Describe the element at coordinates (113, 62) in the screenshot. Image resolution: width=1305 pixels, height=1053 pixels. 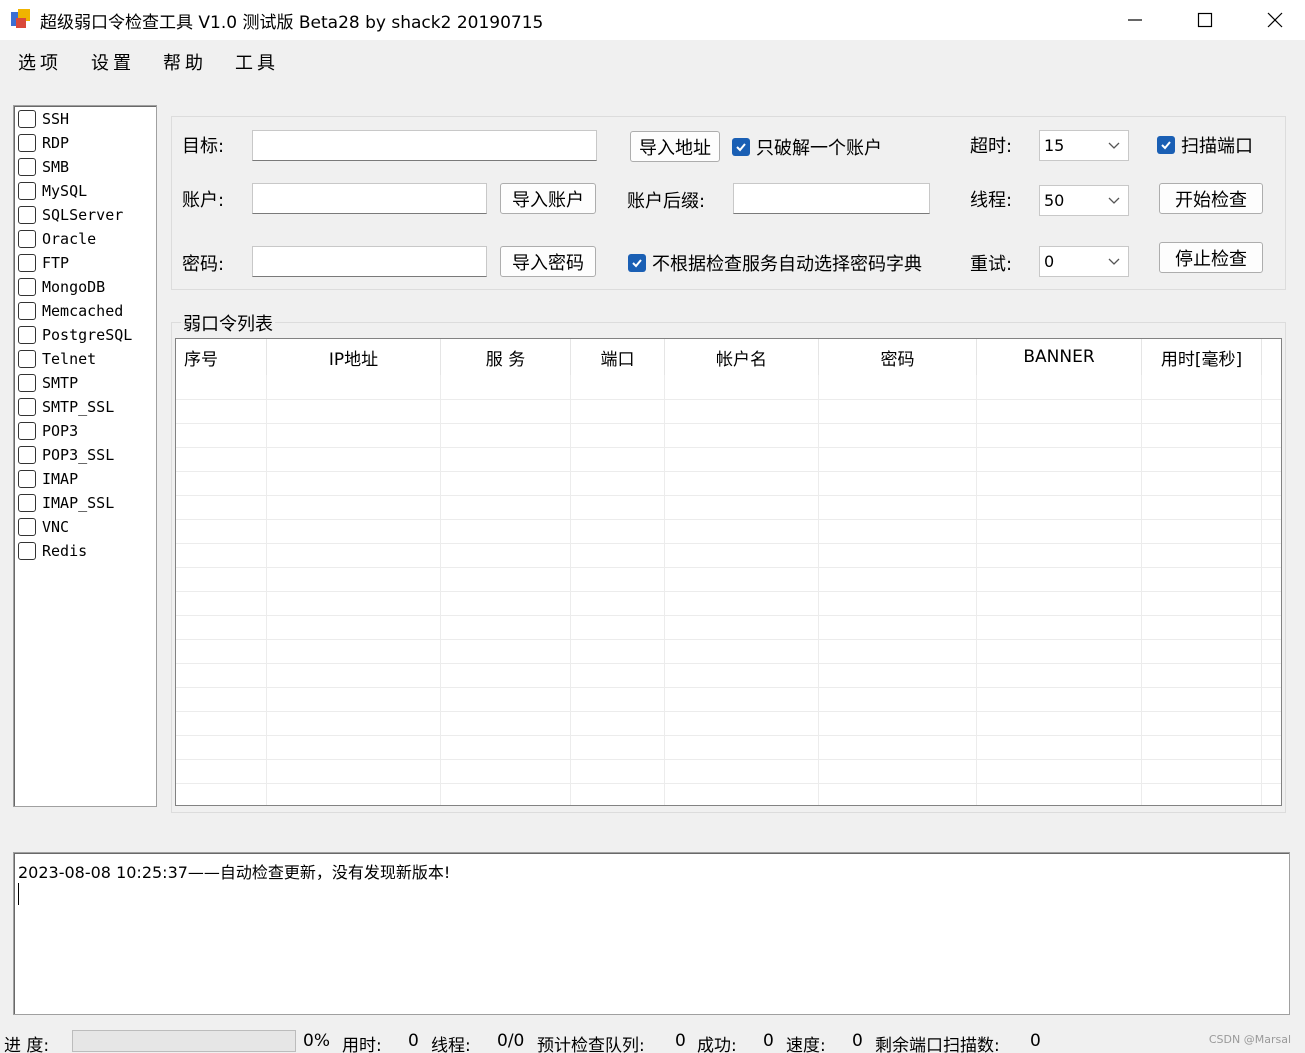
I see `menu-settings: 设置` at that location.